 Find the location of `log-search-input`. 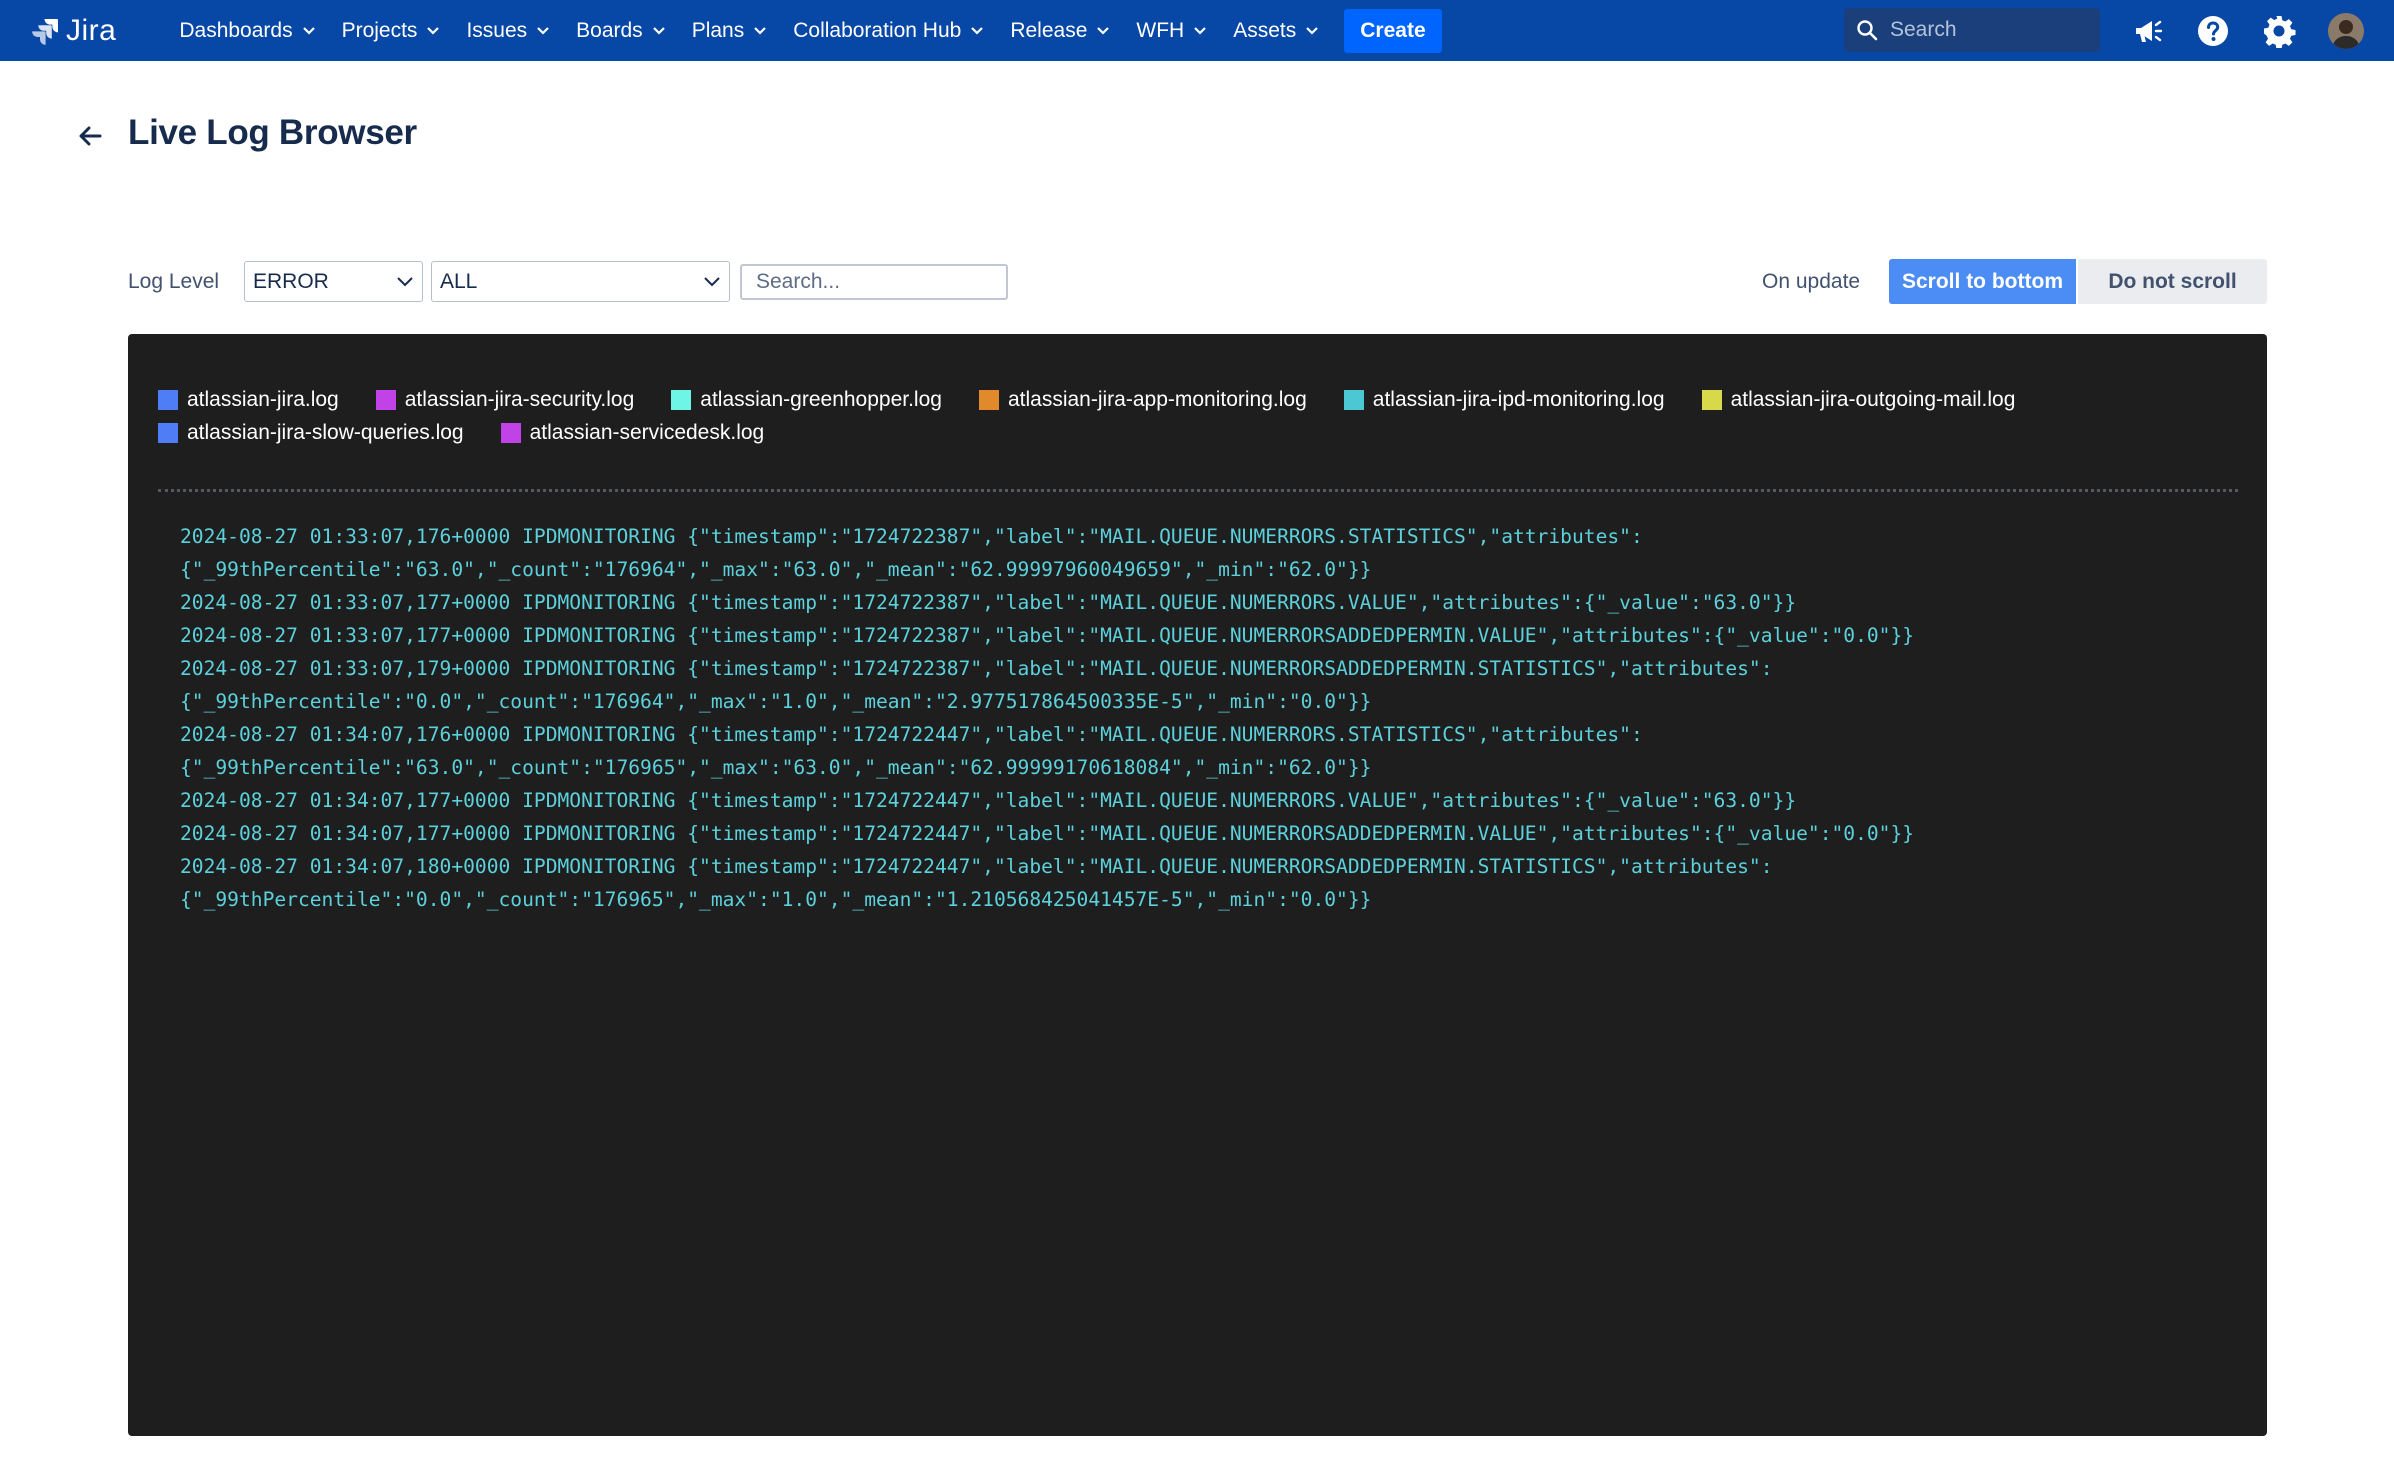

log-search-input is located at coordinates (874, 282).